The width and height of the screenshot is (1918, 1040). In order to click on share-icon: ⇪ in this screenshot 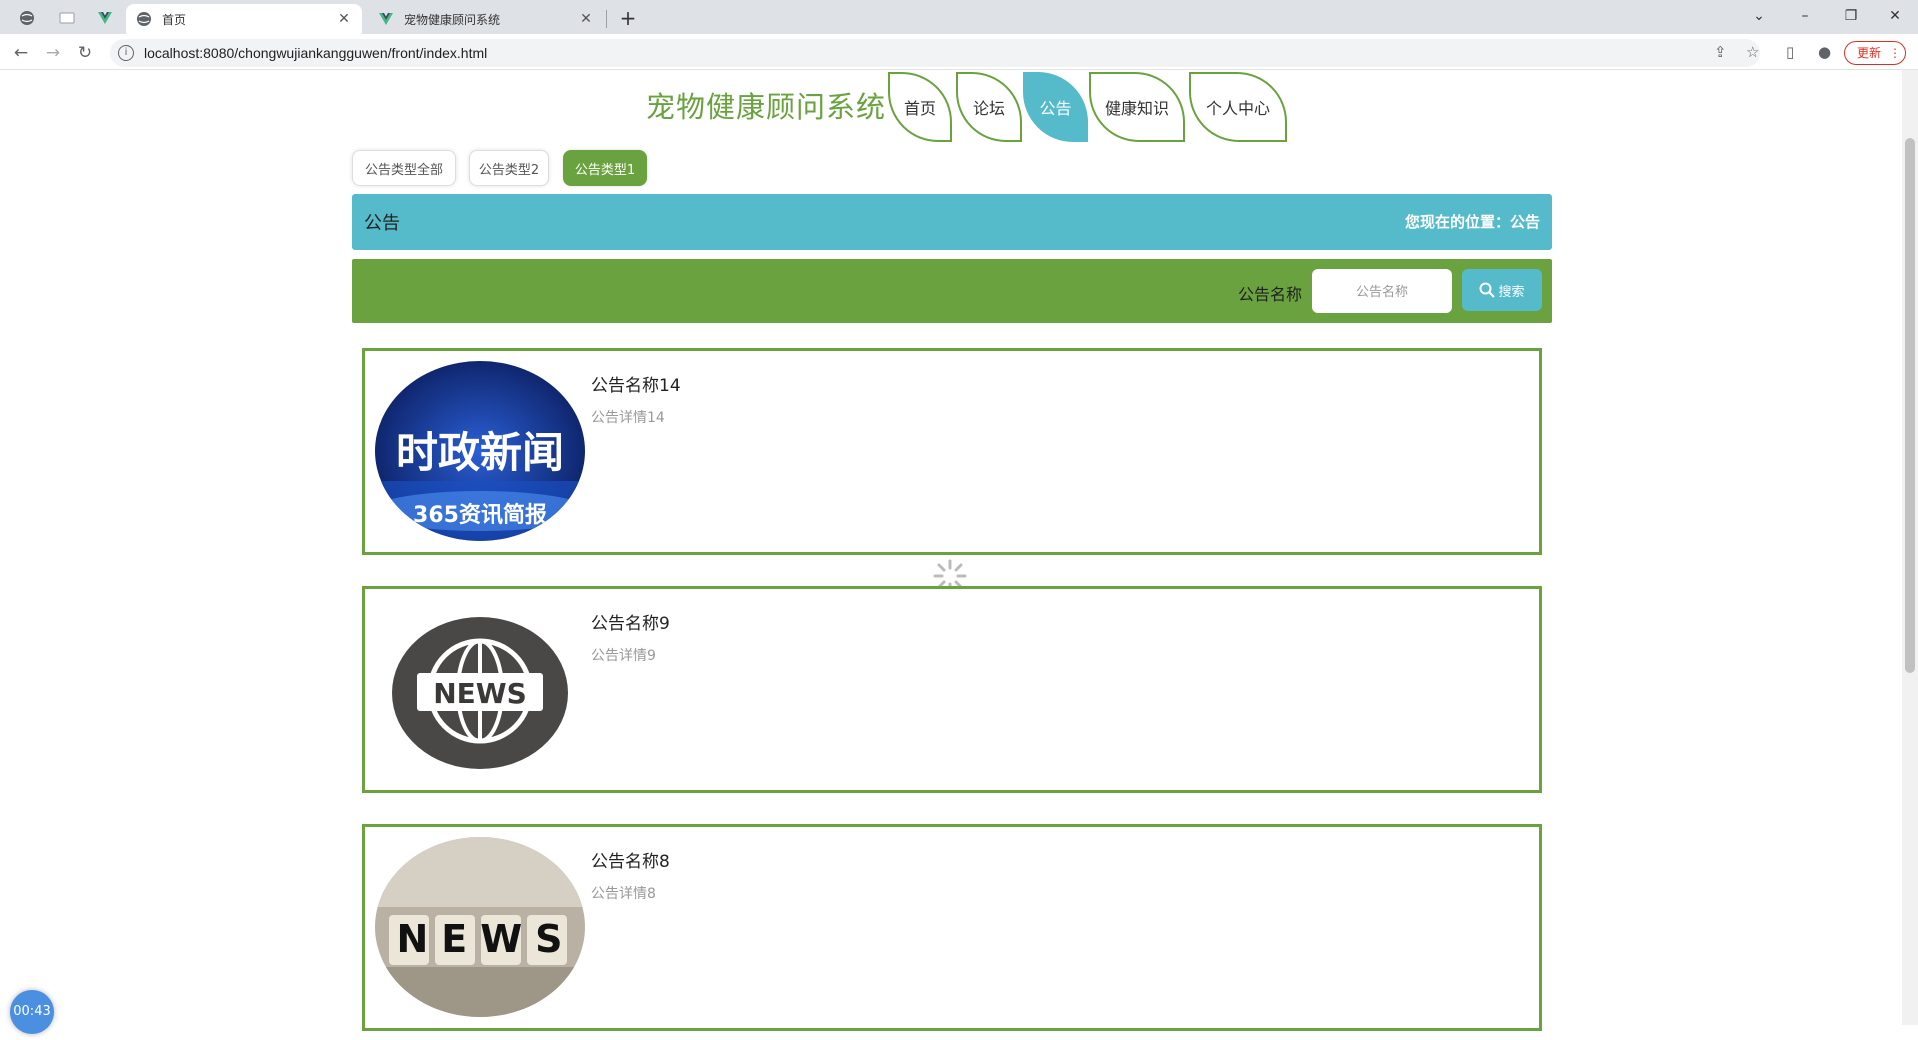, I will do `click(1720, 52)`.